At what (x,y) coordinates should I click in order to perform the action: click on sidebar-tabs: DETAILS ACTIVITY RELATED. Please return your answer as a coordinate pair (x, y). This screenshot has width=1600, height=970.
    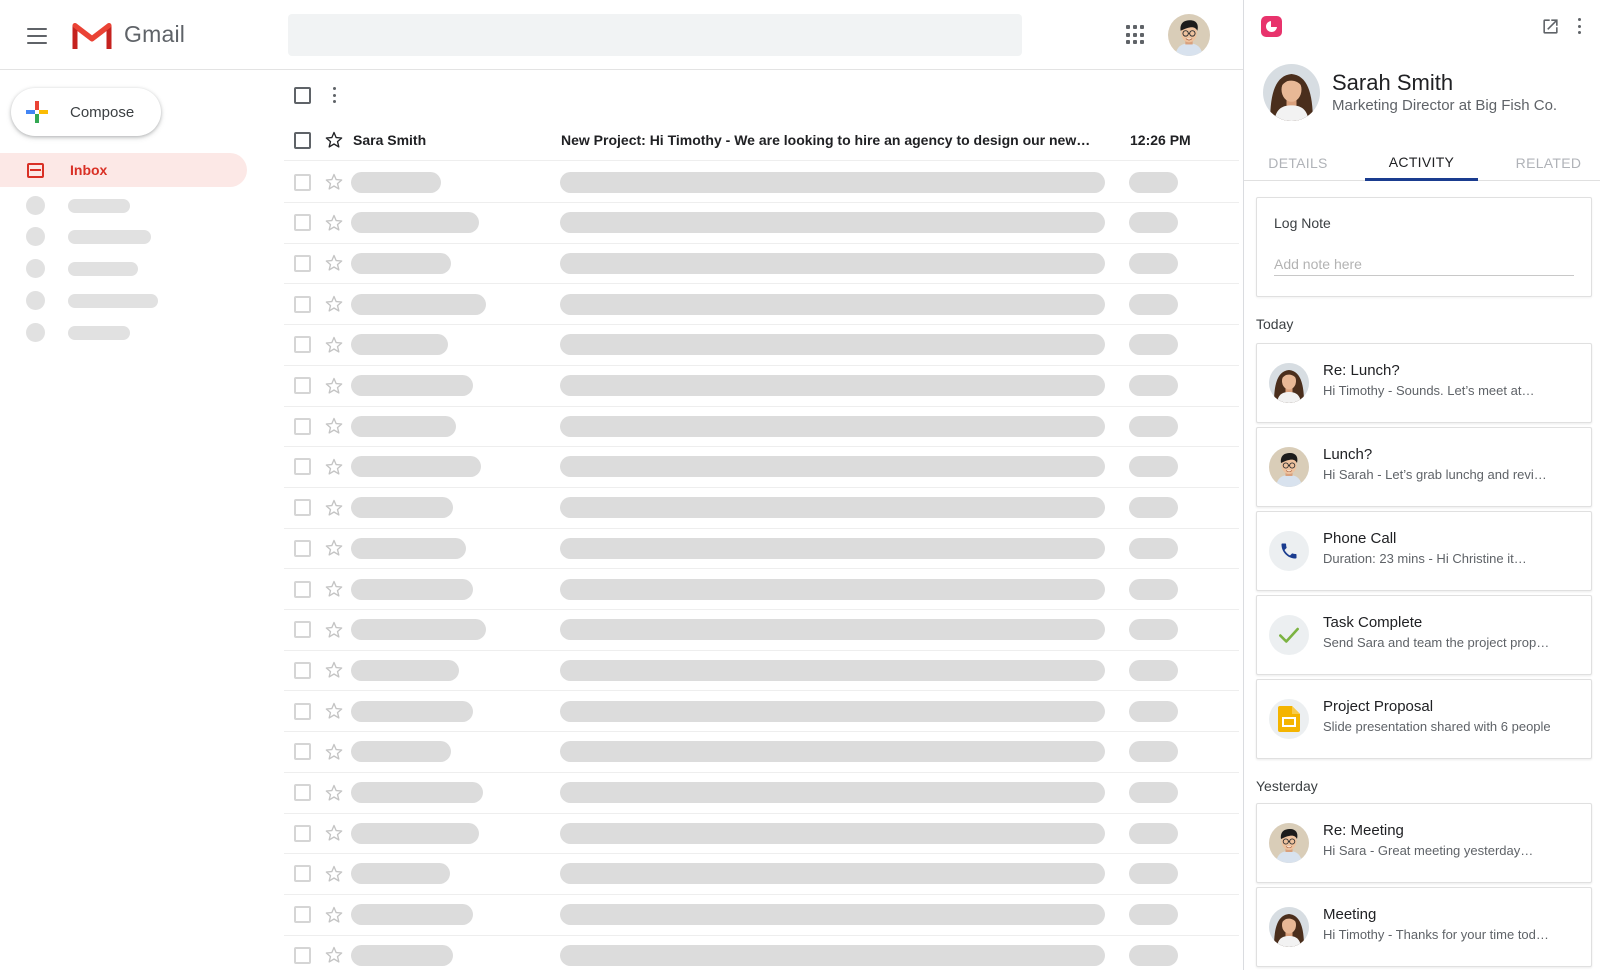
    Looking at the image, I should click on (1422, 163).